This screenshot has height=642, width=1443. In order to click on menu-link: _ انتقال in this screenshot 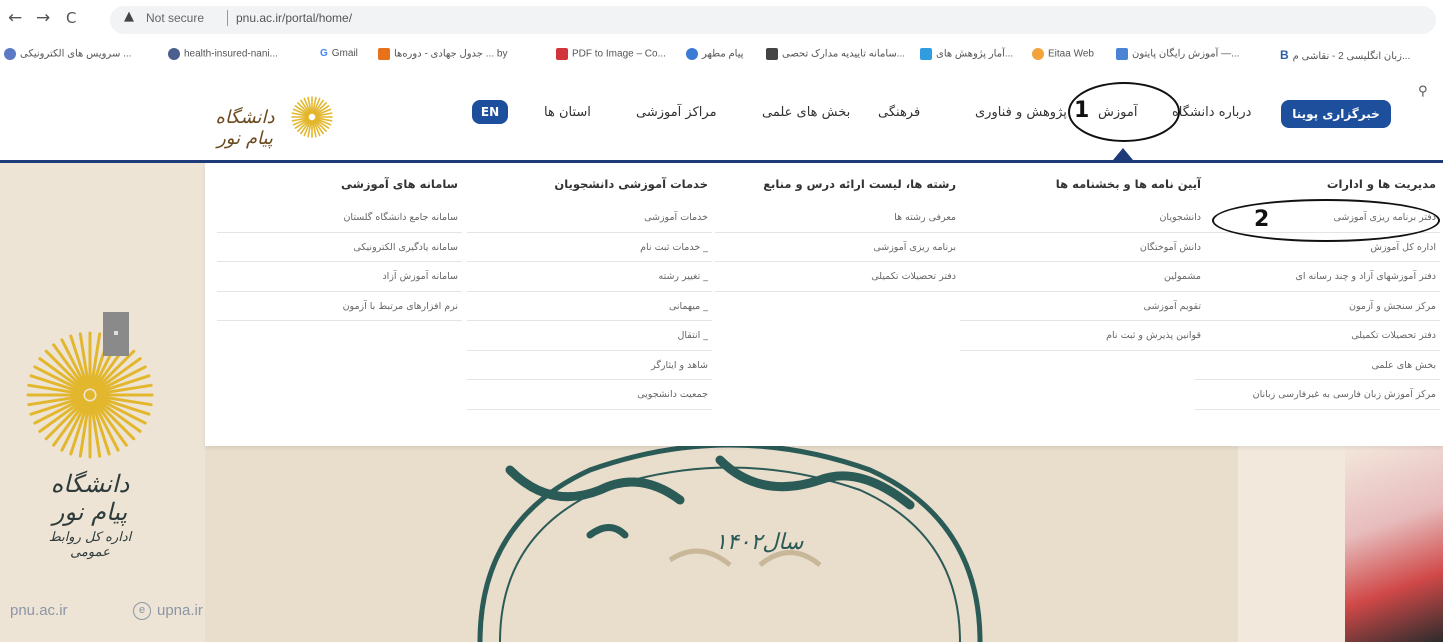, I will do `click(589, 336)`.